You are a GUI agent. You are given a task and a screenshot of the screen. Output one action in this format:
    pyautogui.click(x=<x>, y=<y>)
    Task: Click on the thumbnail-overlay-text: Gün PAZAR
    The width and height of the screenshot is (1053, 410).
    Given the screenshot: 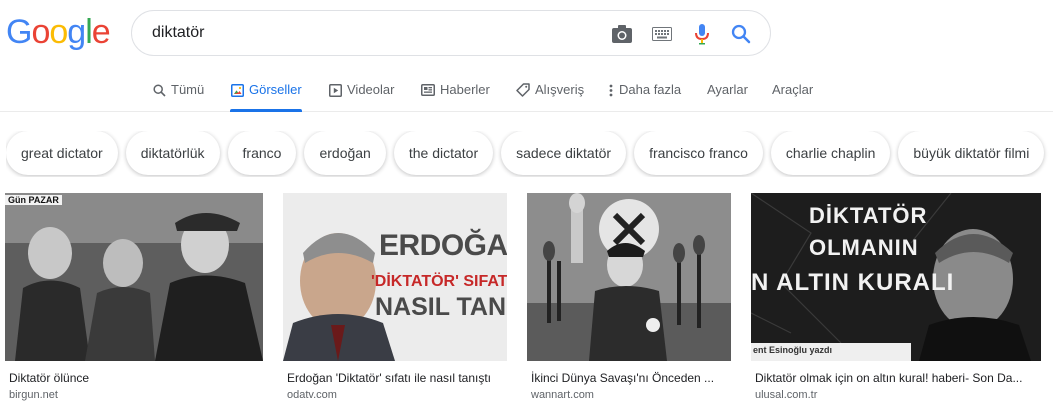 What is the action you would take?
    pyautogui.click(x=33, y=200)
    